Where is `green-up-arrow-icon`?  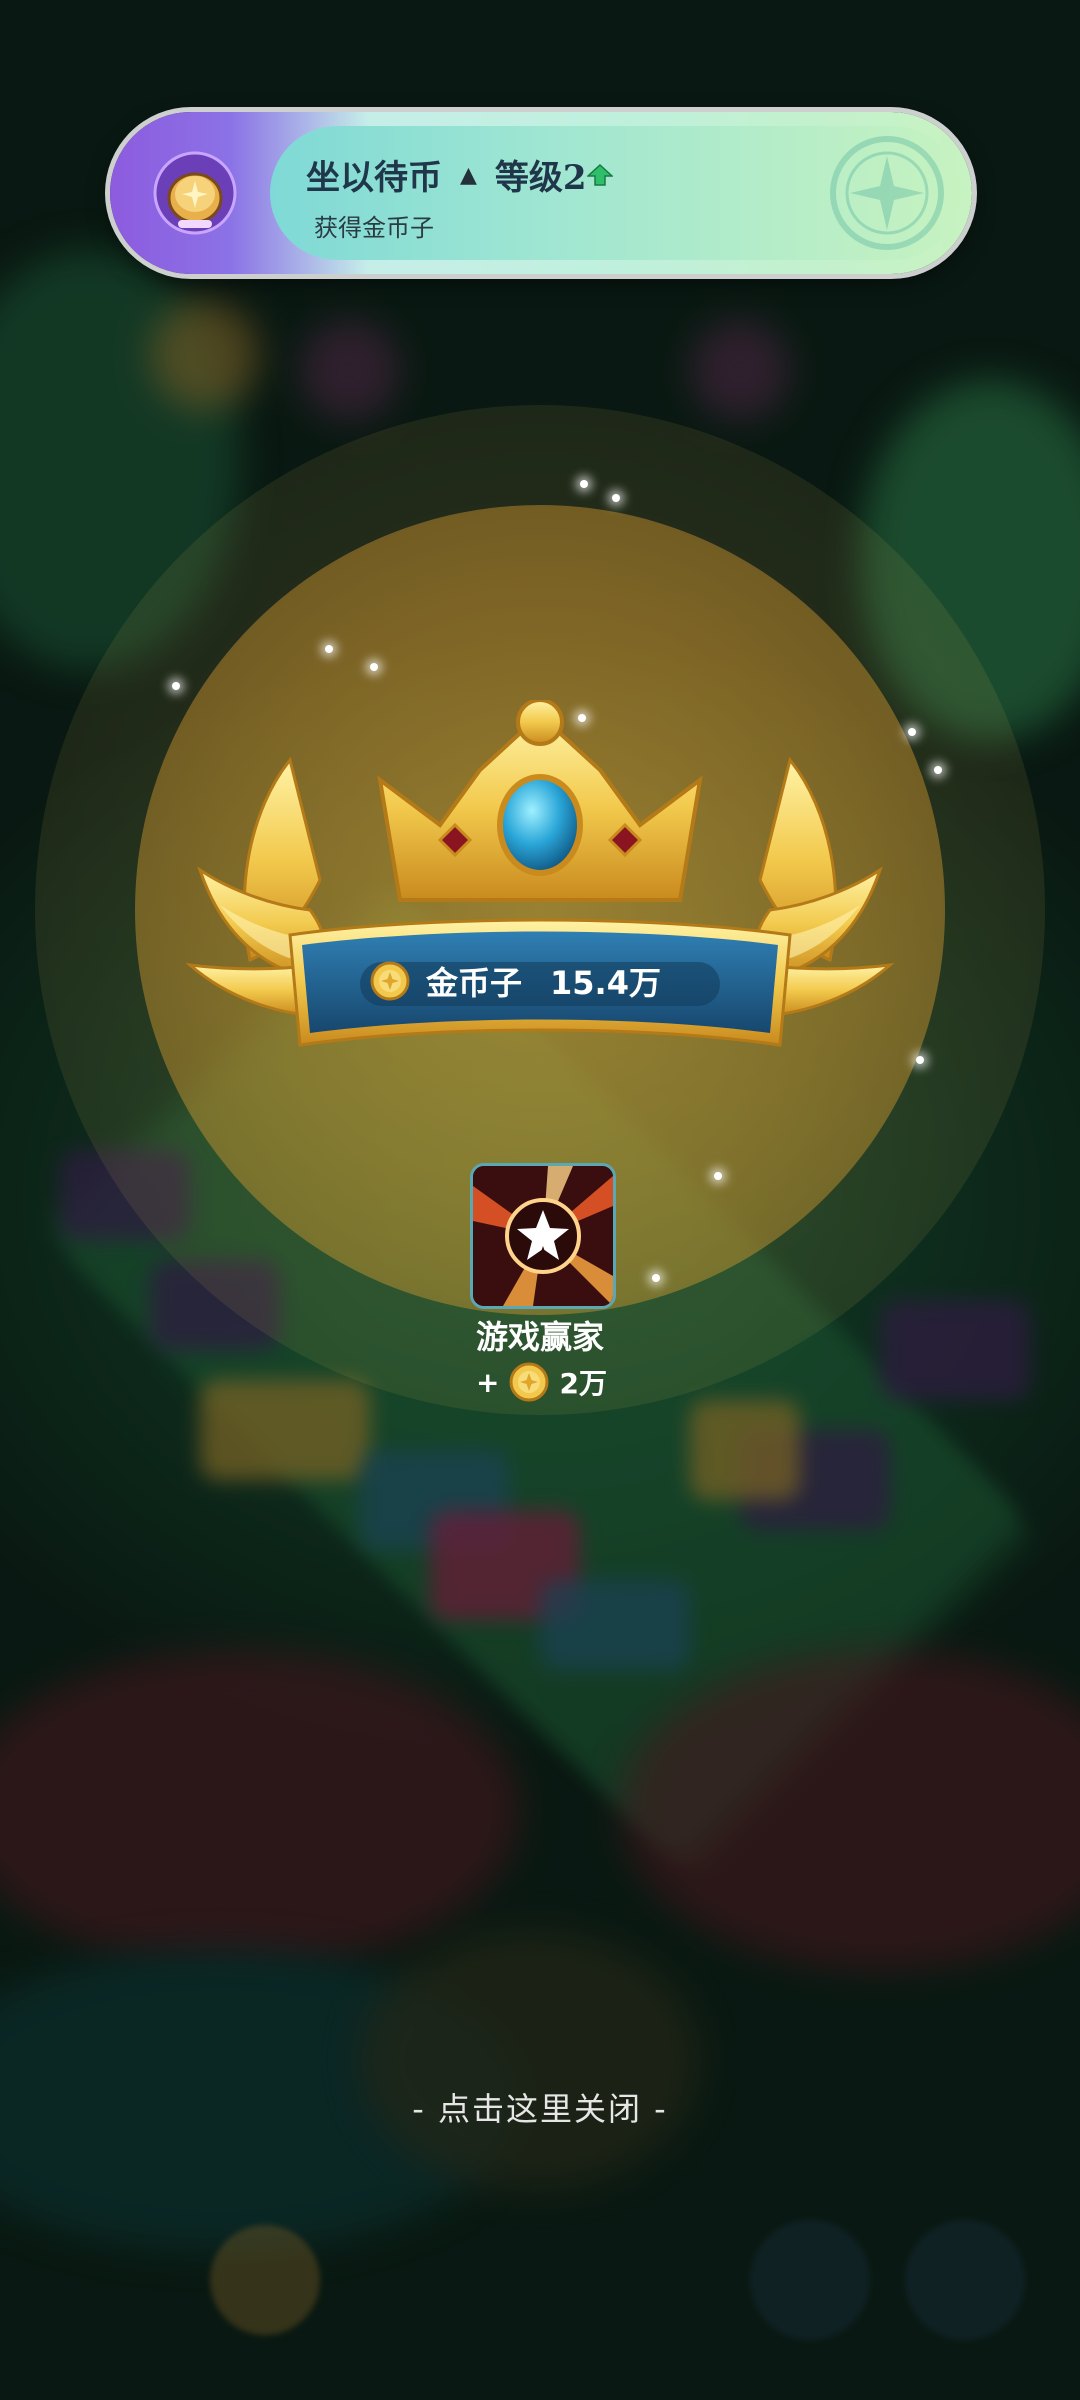 green-up-arrow-icon is located at coordinates (599, 174).